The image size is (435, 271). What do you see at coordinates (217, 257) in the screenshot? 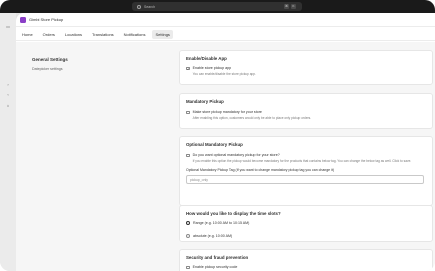
I see `card-title: Security and fraud prevention` at bounding box center [217, 257].